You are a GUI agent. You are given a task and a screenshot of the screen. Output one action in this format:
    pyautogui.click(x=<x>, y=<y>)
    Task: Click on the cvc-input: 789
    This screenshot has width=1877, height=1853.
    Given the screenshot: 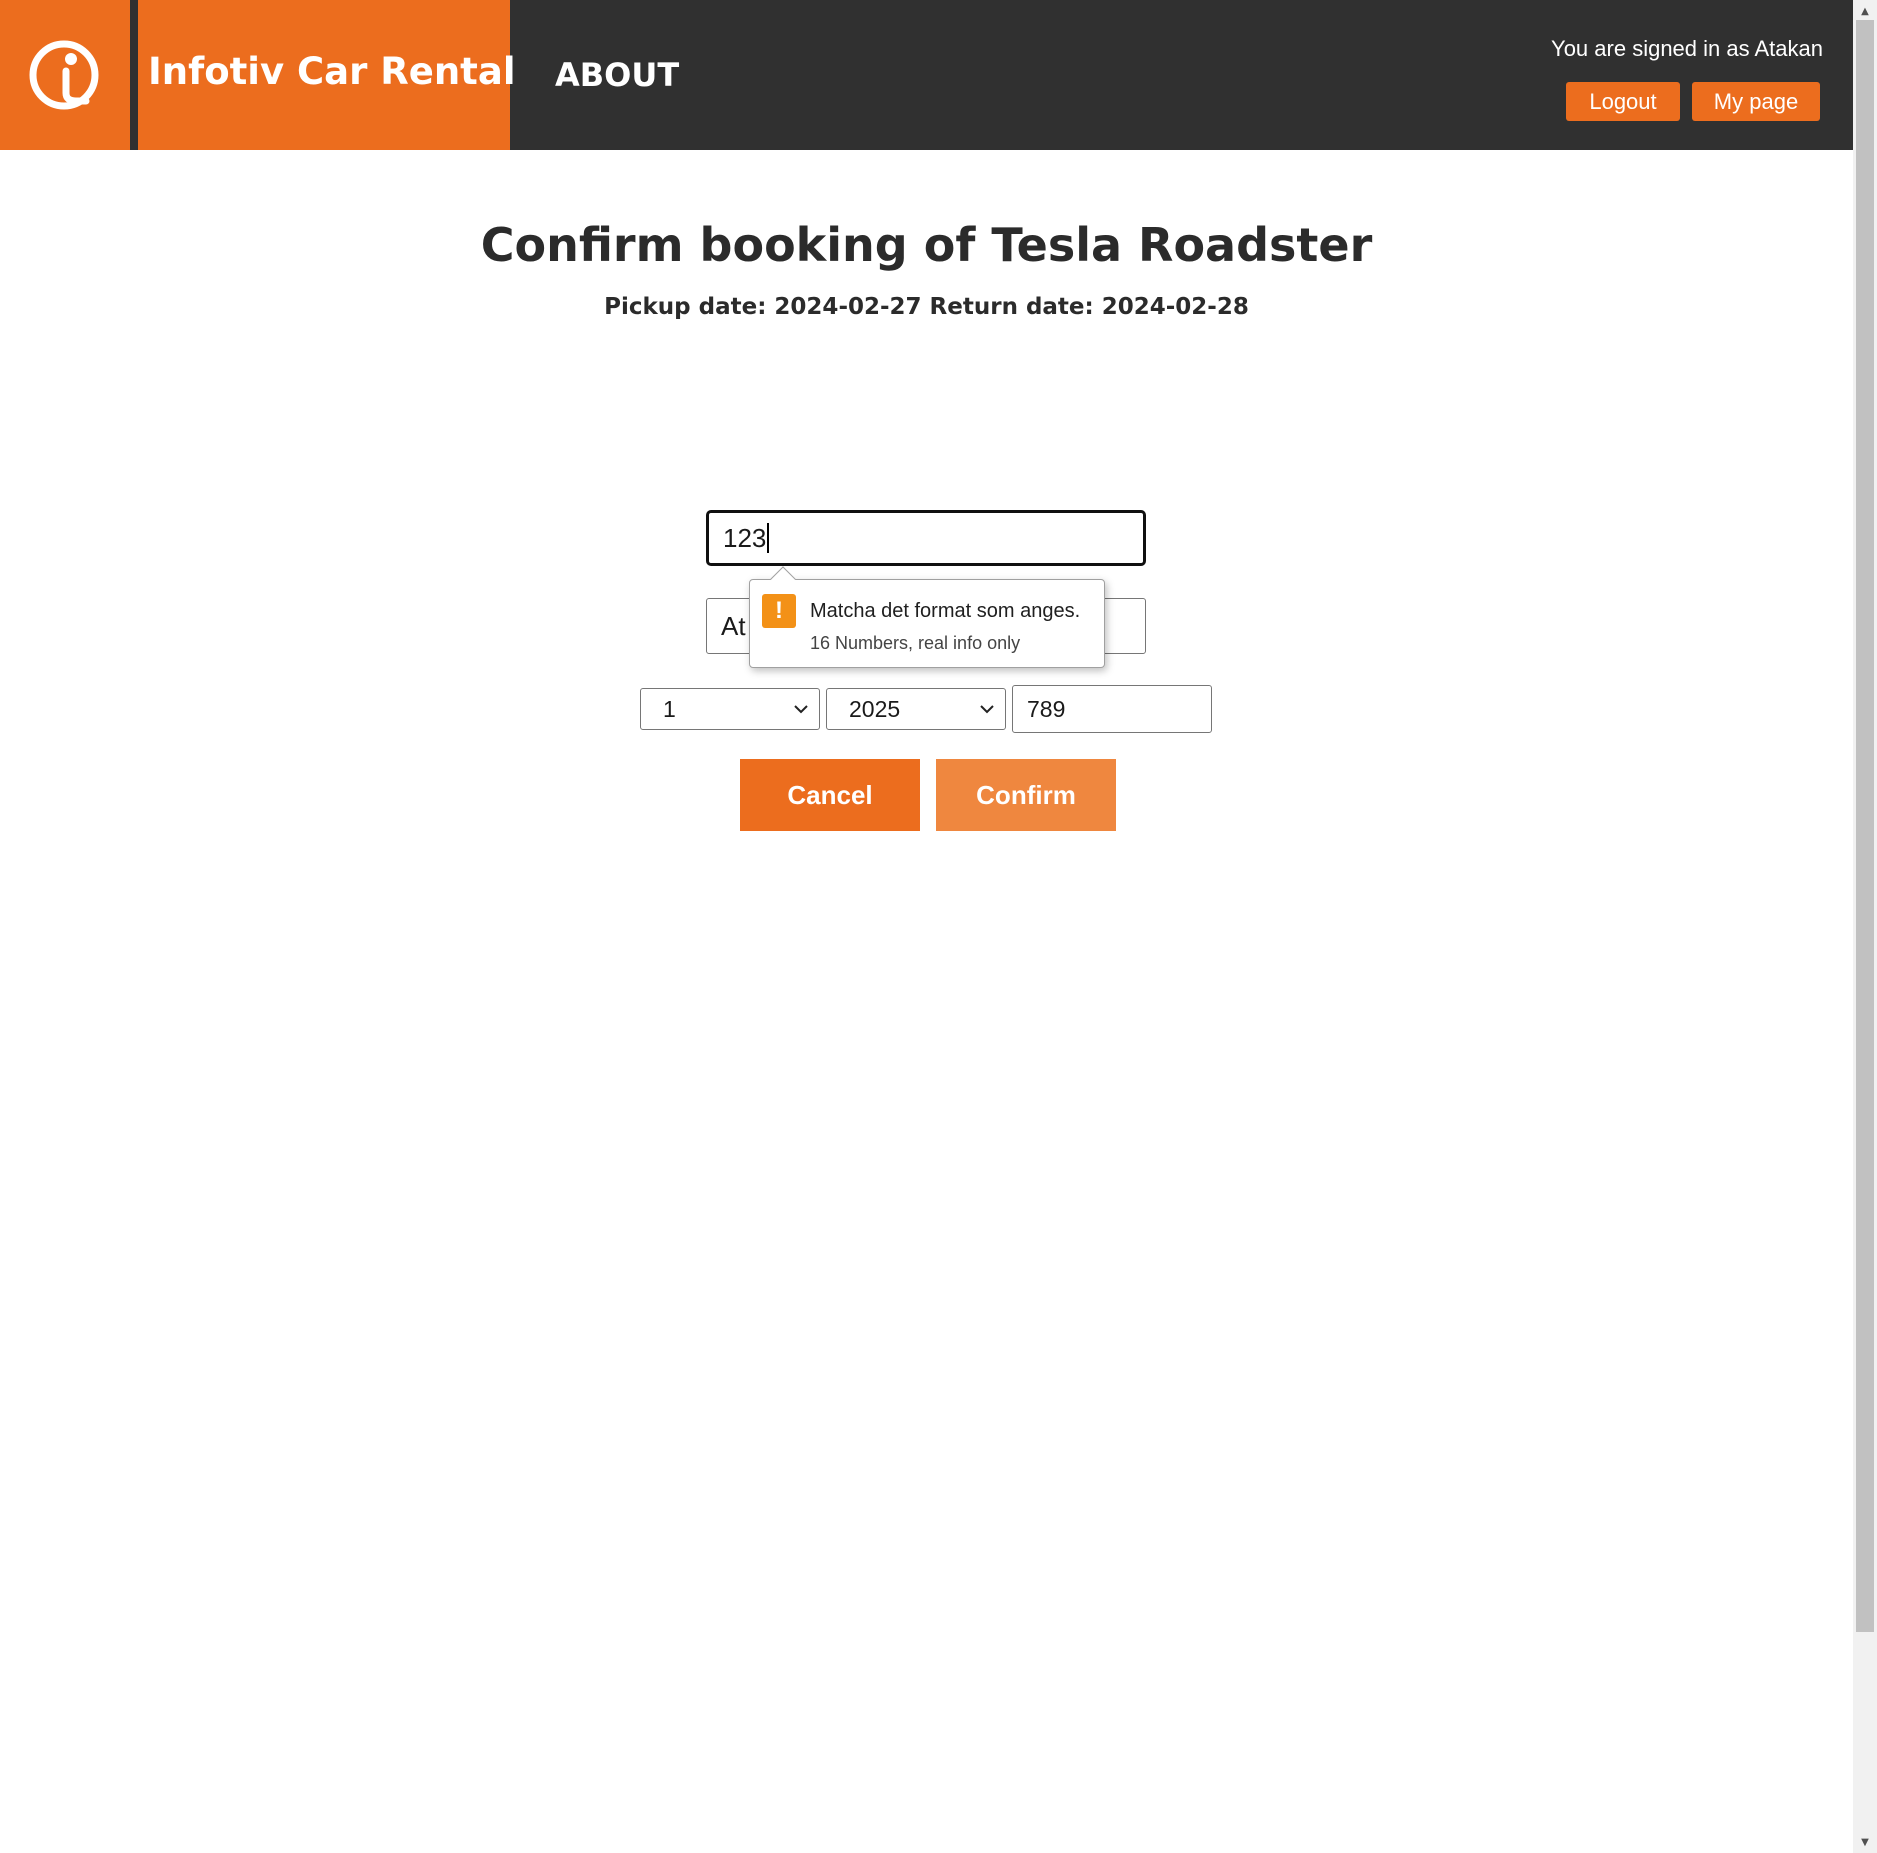 What is the action you would take?
    pyautogui.click(x=1112, y=709)
    